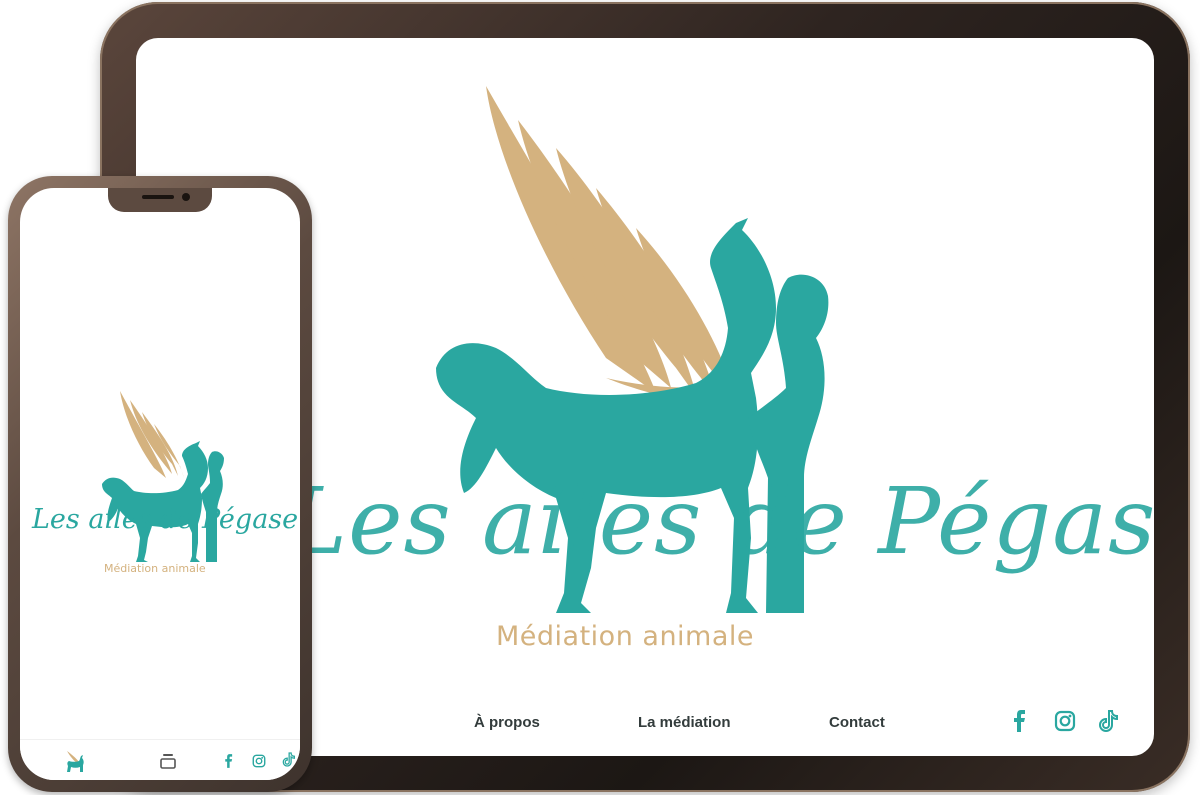 The width and height of the screenshot is (1200, 795). What do you see at coordinates (229, 762) in the screenshot?
I see `facebook-icon-mobile` at bounding box center [229, 762].